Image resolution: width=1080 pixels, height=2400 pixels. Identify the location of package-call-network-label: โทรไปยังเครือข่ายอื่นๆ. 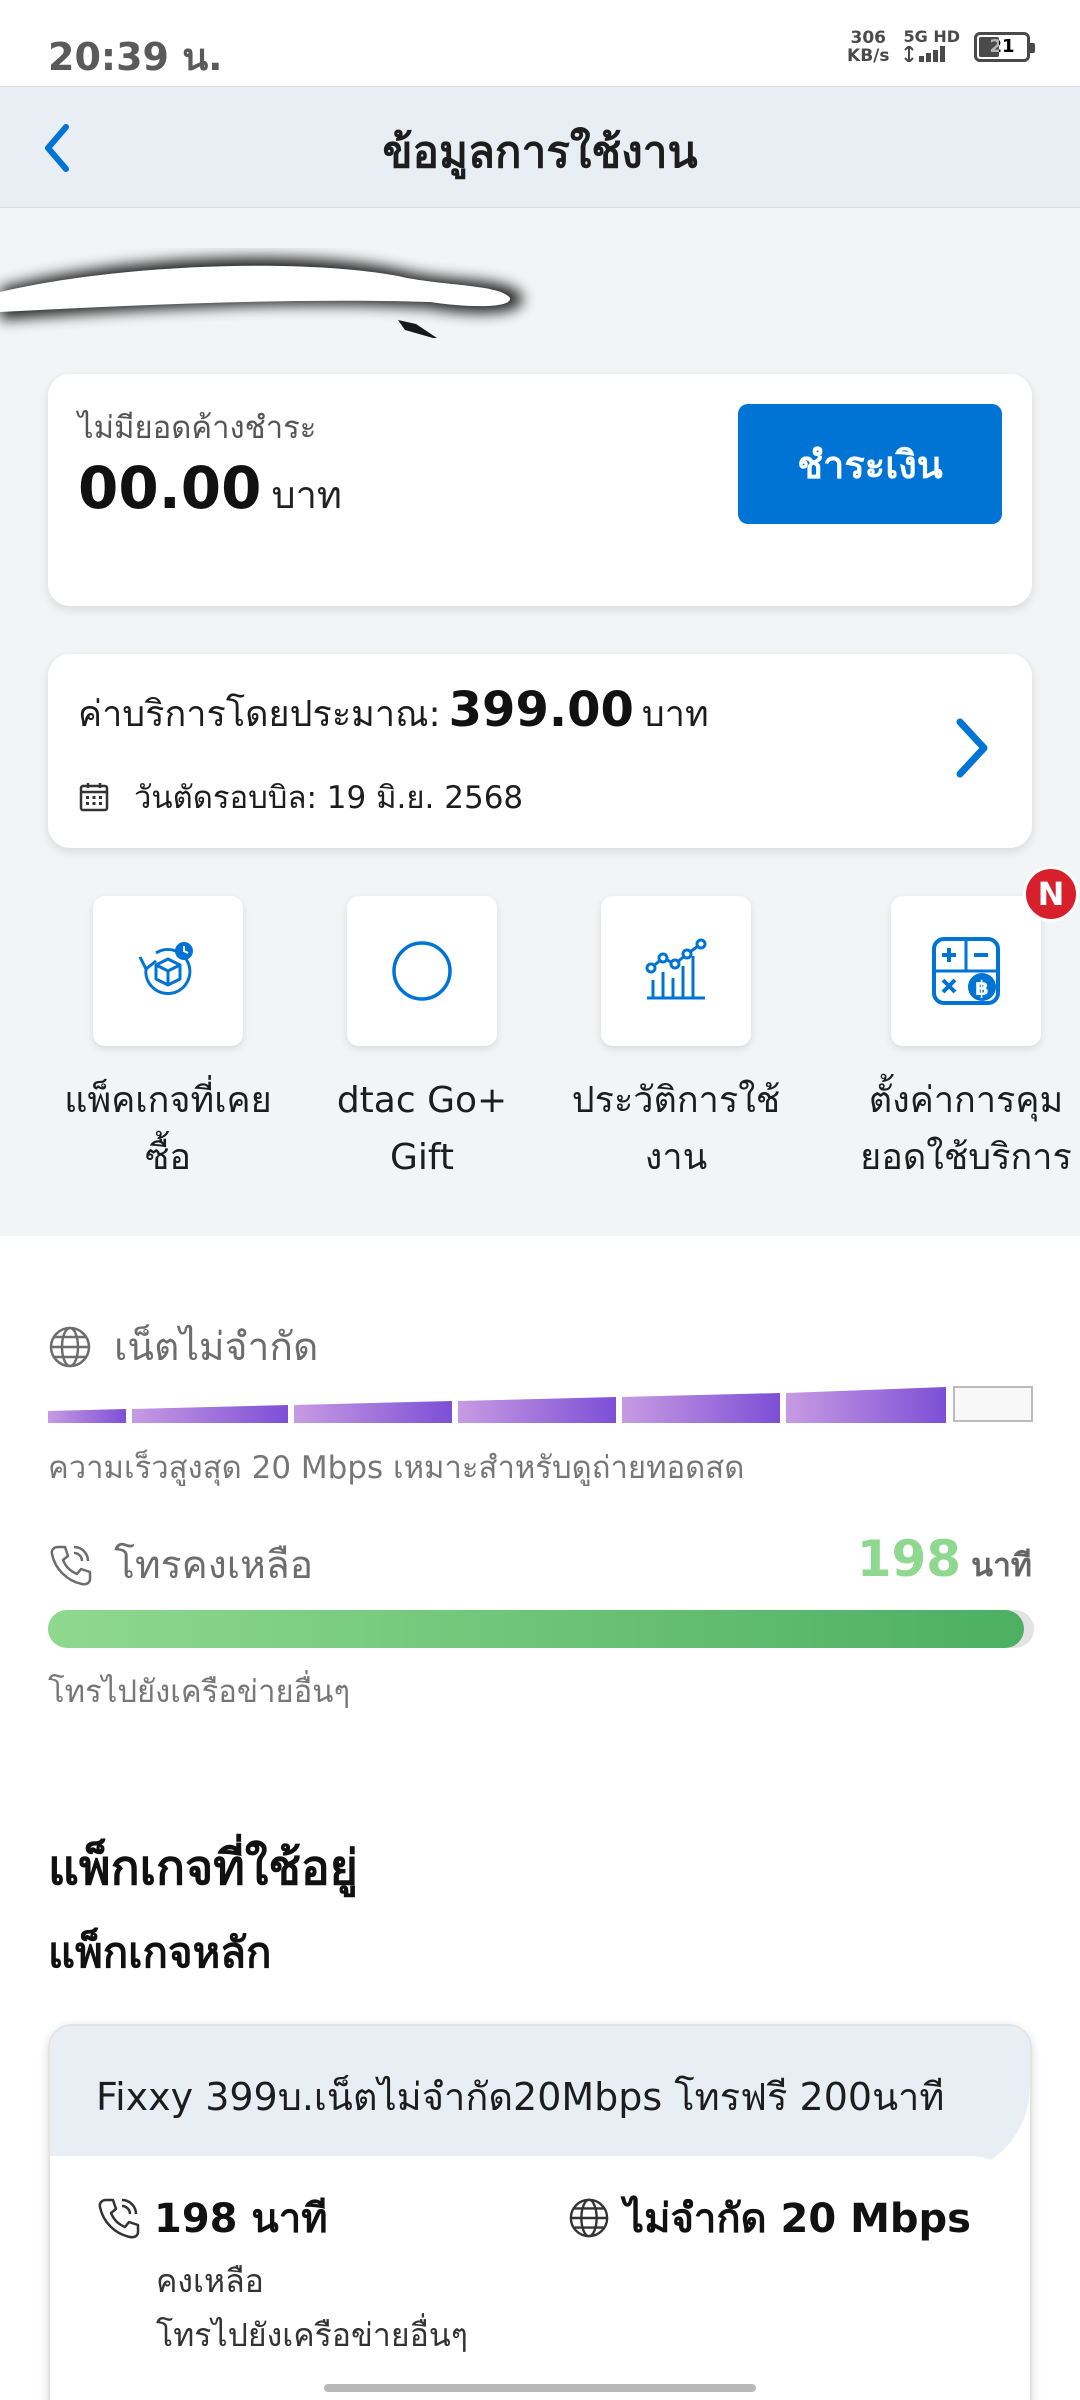
(312, 2335).